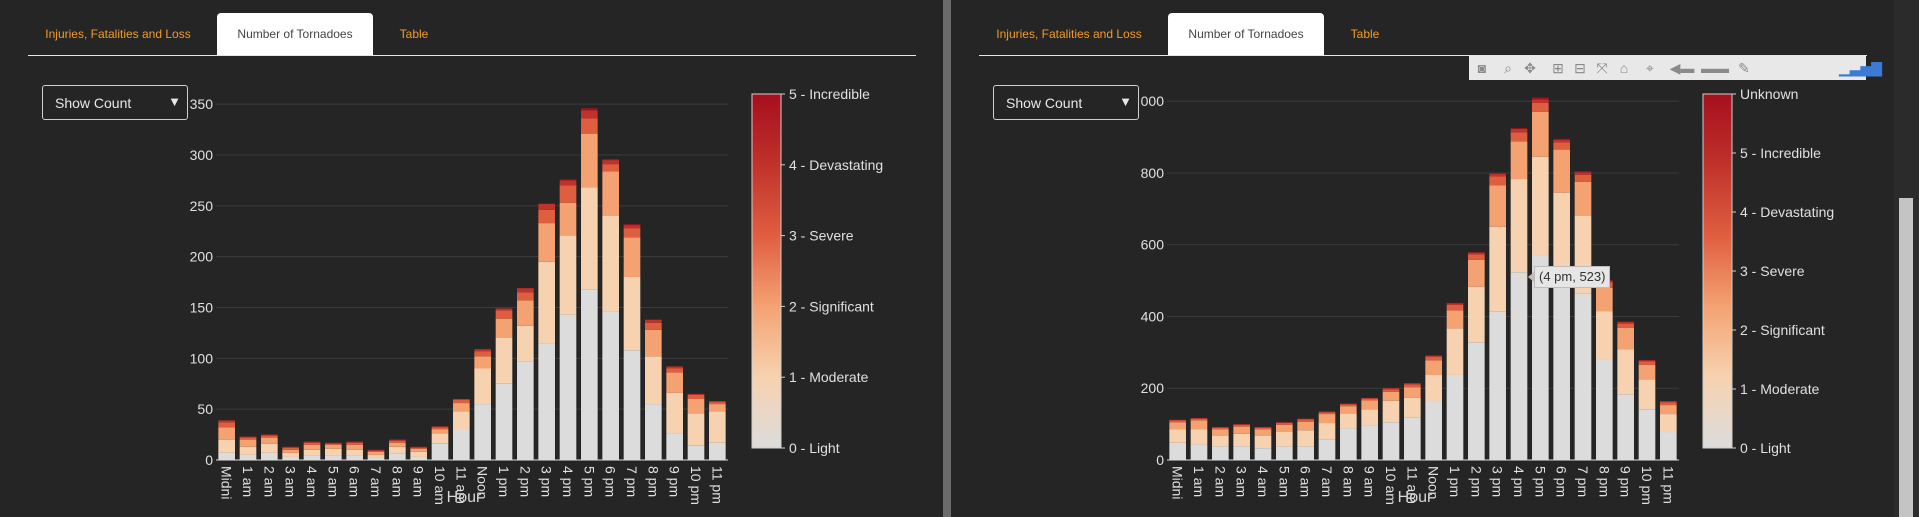 The height and width of the screenshot is (517, 1919). I want to click on zoom-out-icon: ⊟, so click(1580, 68).